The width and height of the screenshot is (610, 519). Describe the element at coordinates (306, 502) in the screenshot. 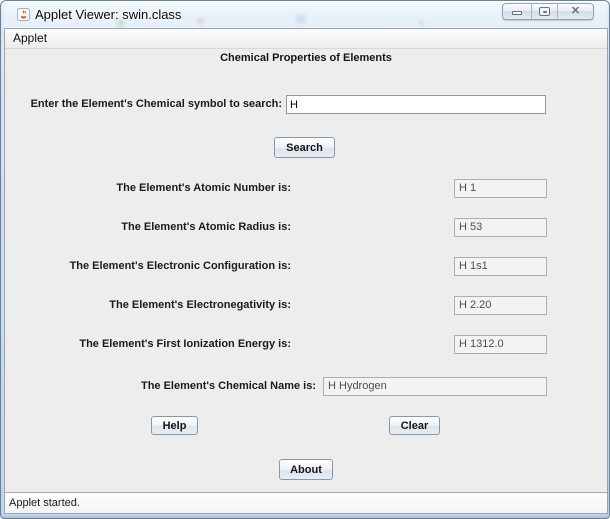

I see `status-bar: Applet started.` at that location.